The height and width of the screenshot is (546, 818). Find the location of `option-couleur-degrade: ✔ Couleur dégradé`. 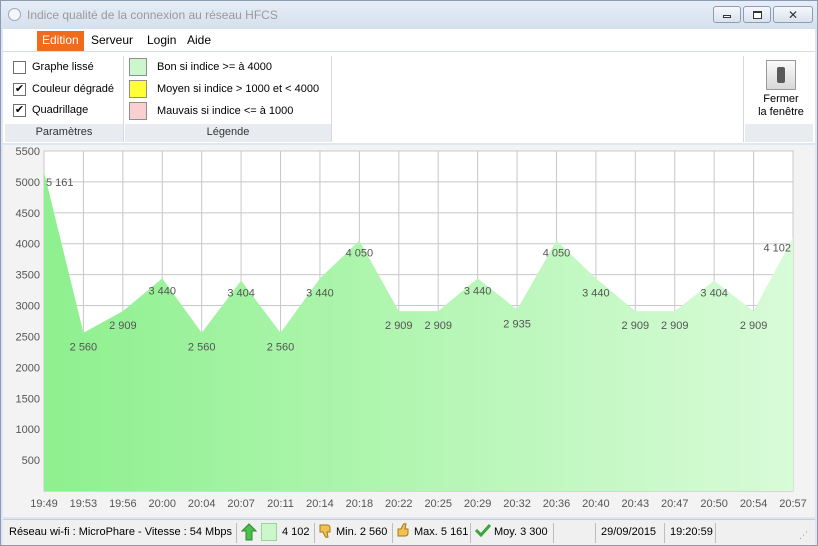

option-couleur-degrade: ✔ Couleur dégradé is located at coordinates (63, 89).